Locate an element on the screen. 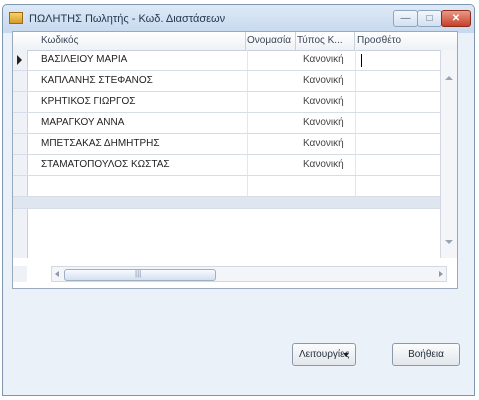 The image size is (479, 400). text-cursor is located at coordinates (361, 60).